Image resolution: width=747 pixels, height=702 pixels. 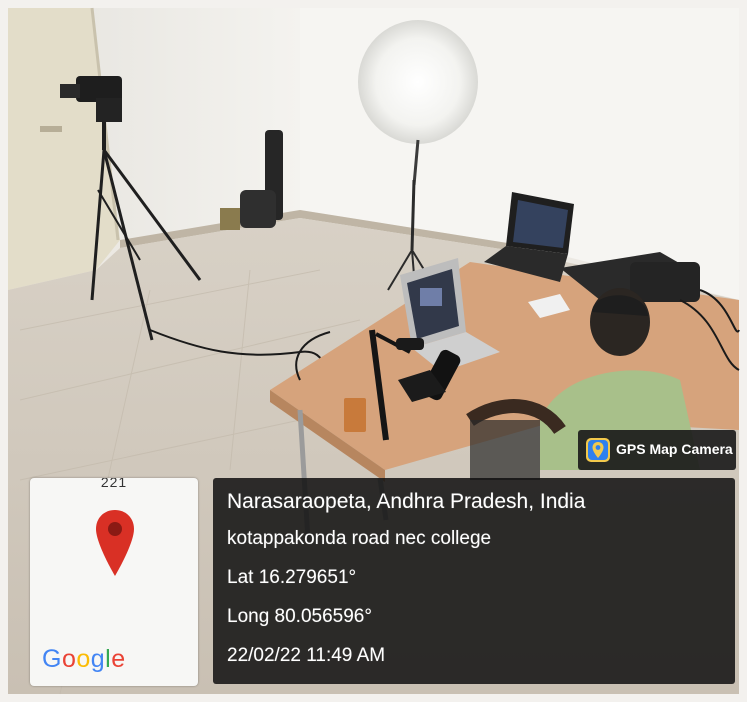 I want to click on google-logo-letter: G, so click(x=52, y=659).